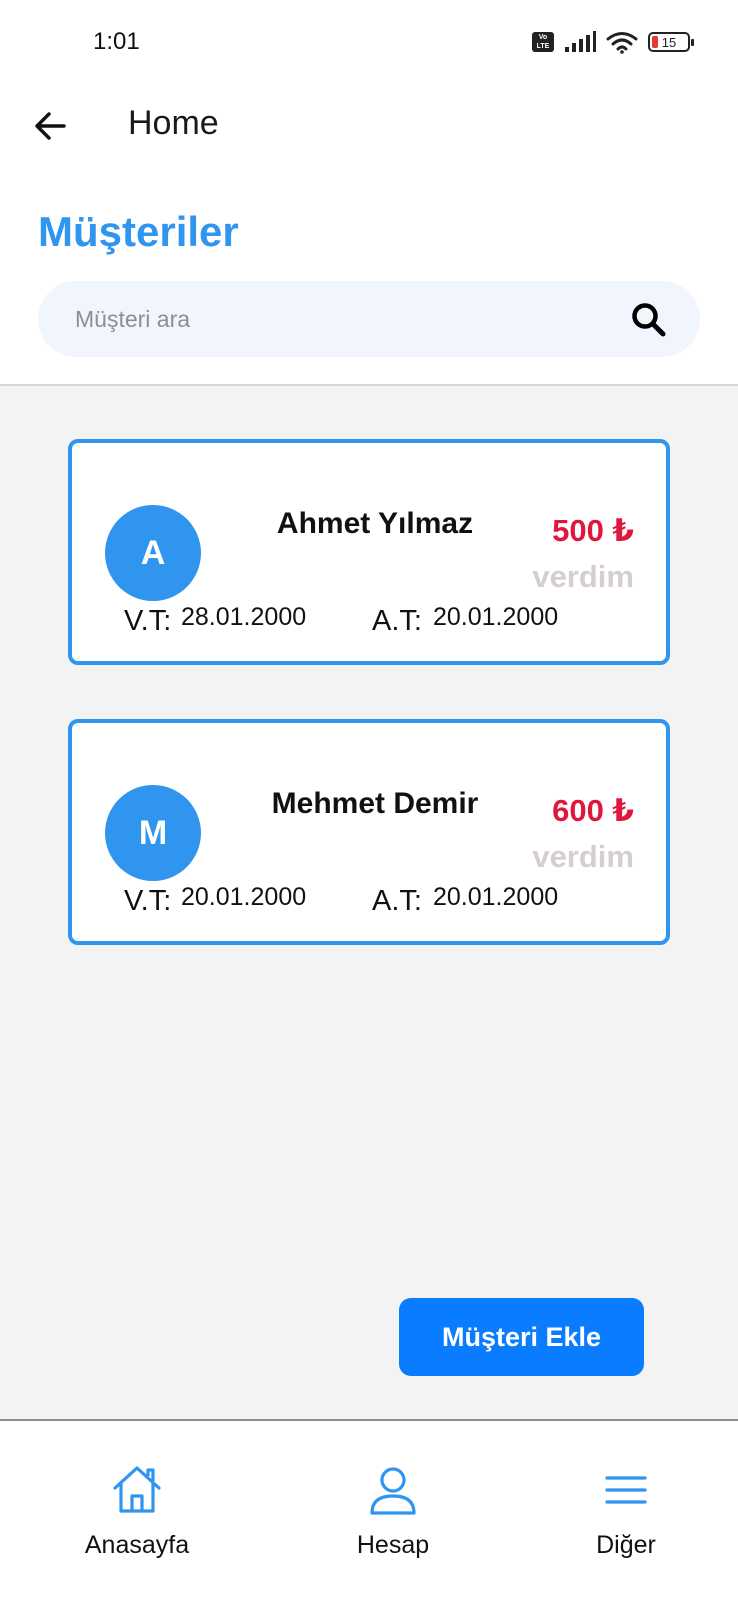 The image size is (738, 1600). Describe the element at coordinates (138, 231) in the screenshot. I see `section-title: Müşteriler` at that location.